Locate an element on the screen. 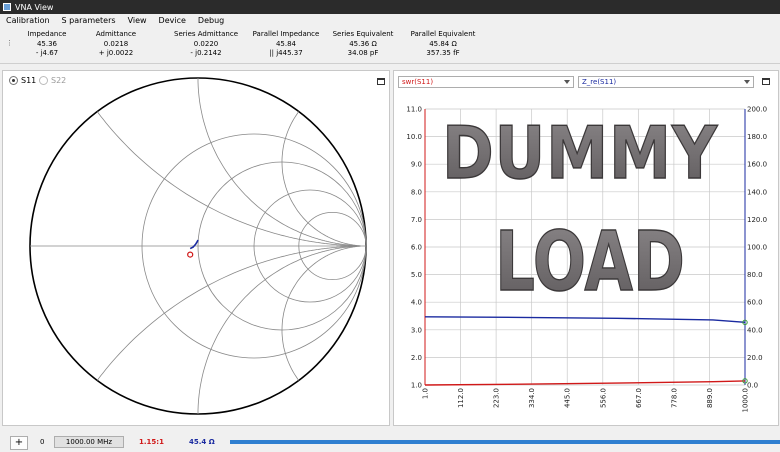 The image size is (780, 452). left-axis-tick-label: 4.0 is located at coordinates (416, 303).